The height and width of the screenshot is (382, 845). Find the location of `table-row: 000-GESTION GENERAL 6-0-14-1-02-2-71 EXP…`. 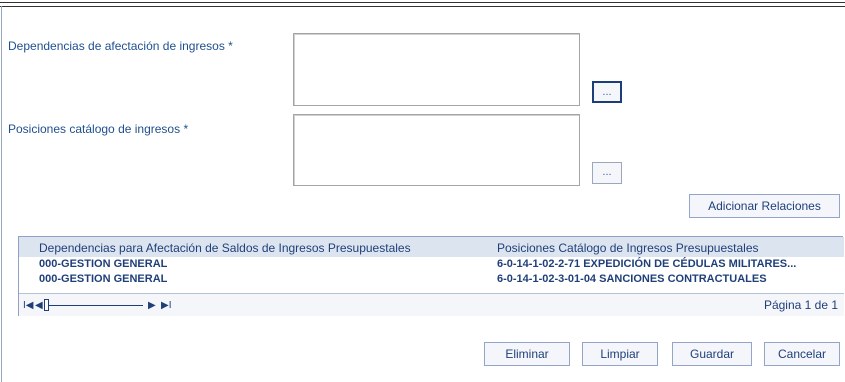

table-row: 000-GESTION GENERAL 6-0-14-1-02-2-71 EXP… is located at coordinates (431, 264).